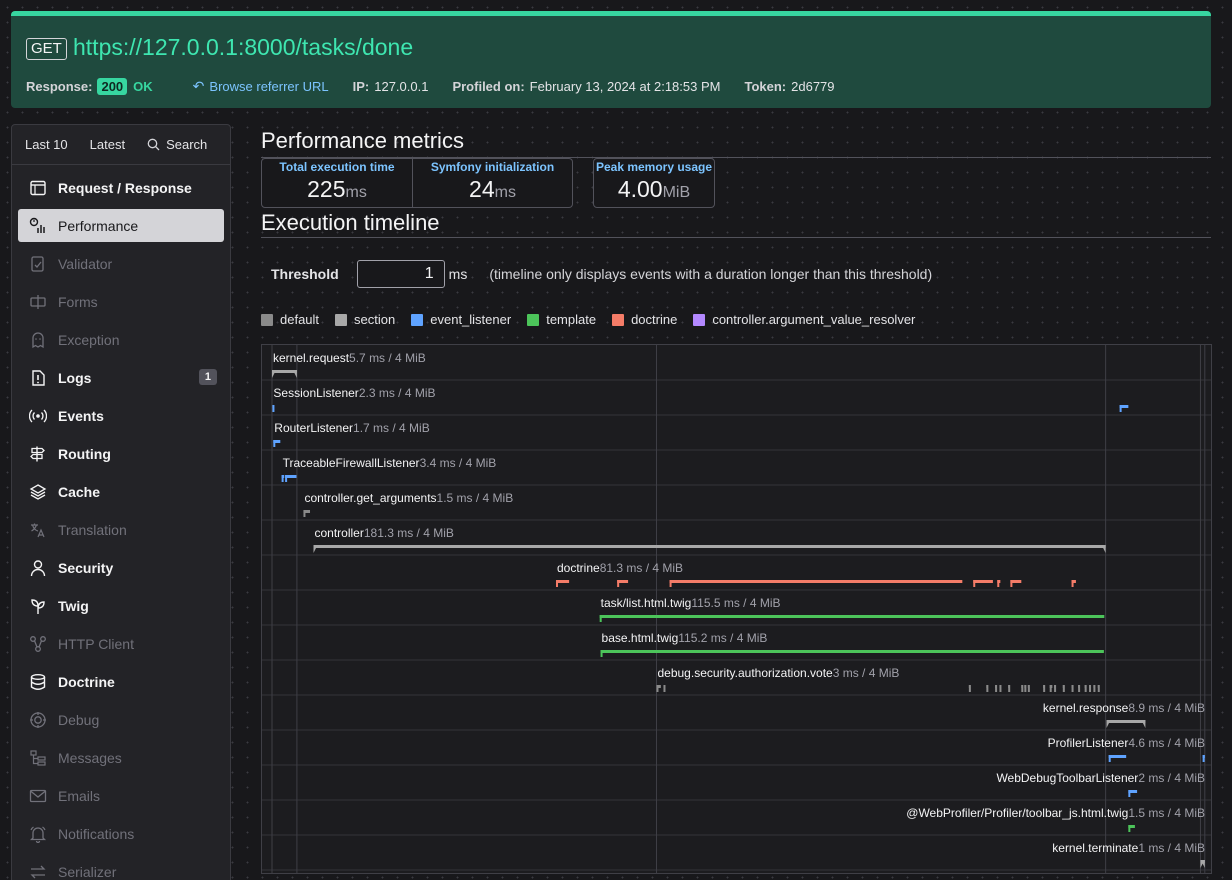  I want to click on response-label: Response:, so click(59, 86).